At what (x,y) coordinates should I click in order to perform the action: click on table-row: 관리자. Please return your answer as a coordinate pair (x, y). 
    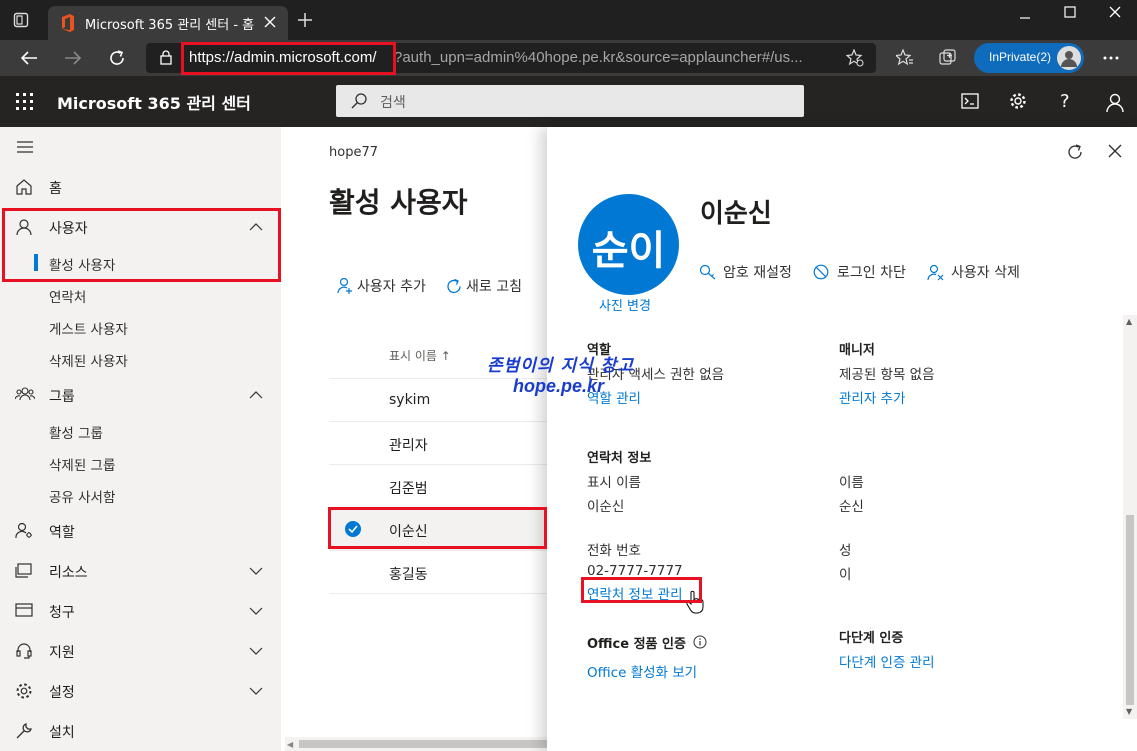
    Looking at the image, I should click on (438, 442).